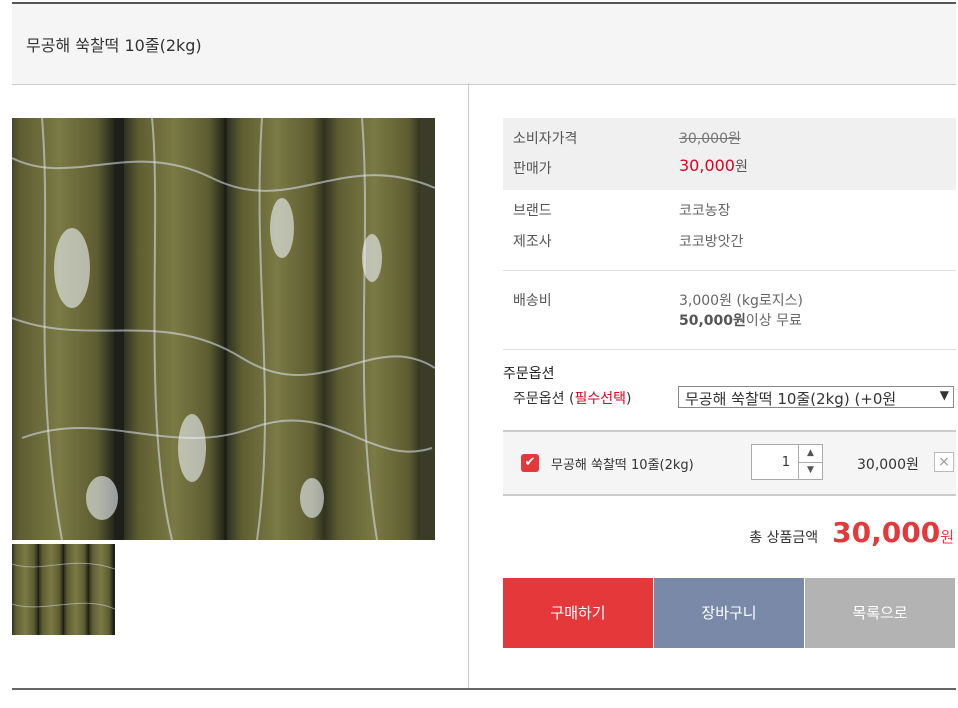  What do you see at coordinates (532, 211) in the screenshot?
I see `brand-label: 브랜드` at bounding box center [532, 211].